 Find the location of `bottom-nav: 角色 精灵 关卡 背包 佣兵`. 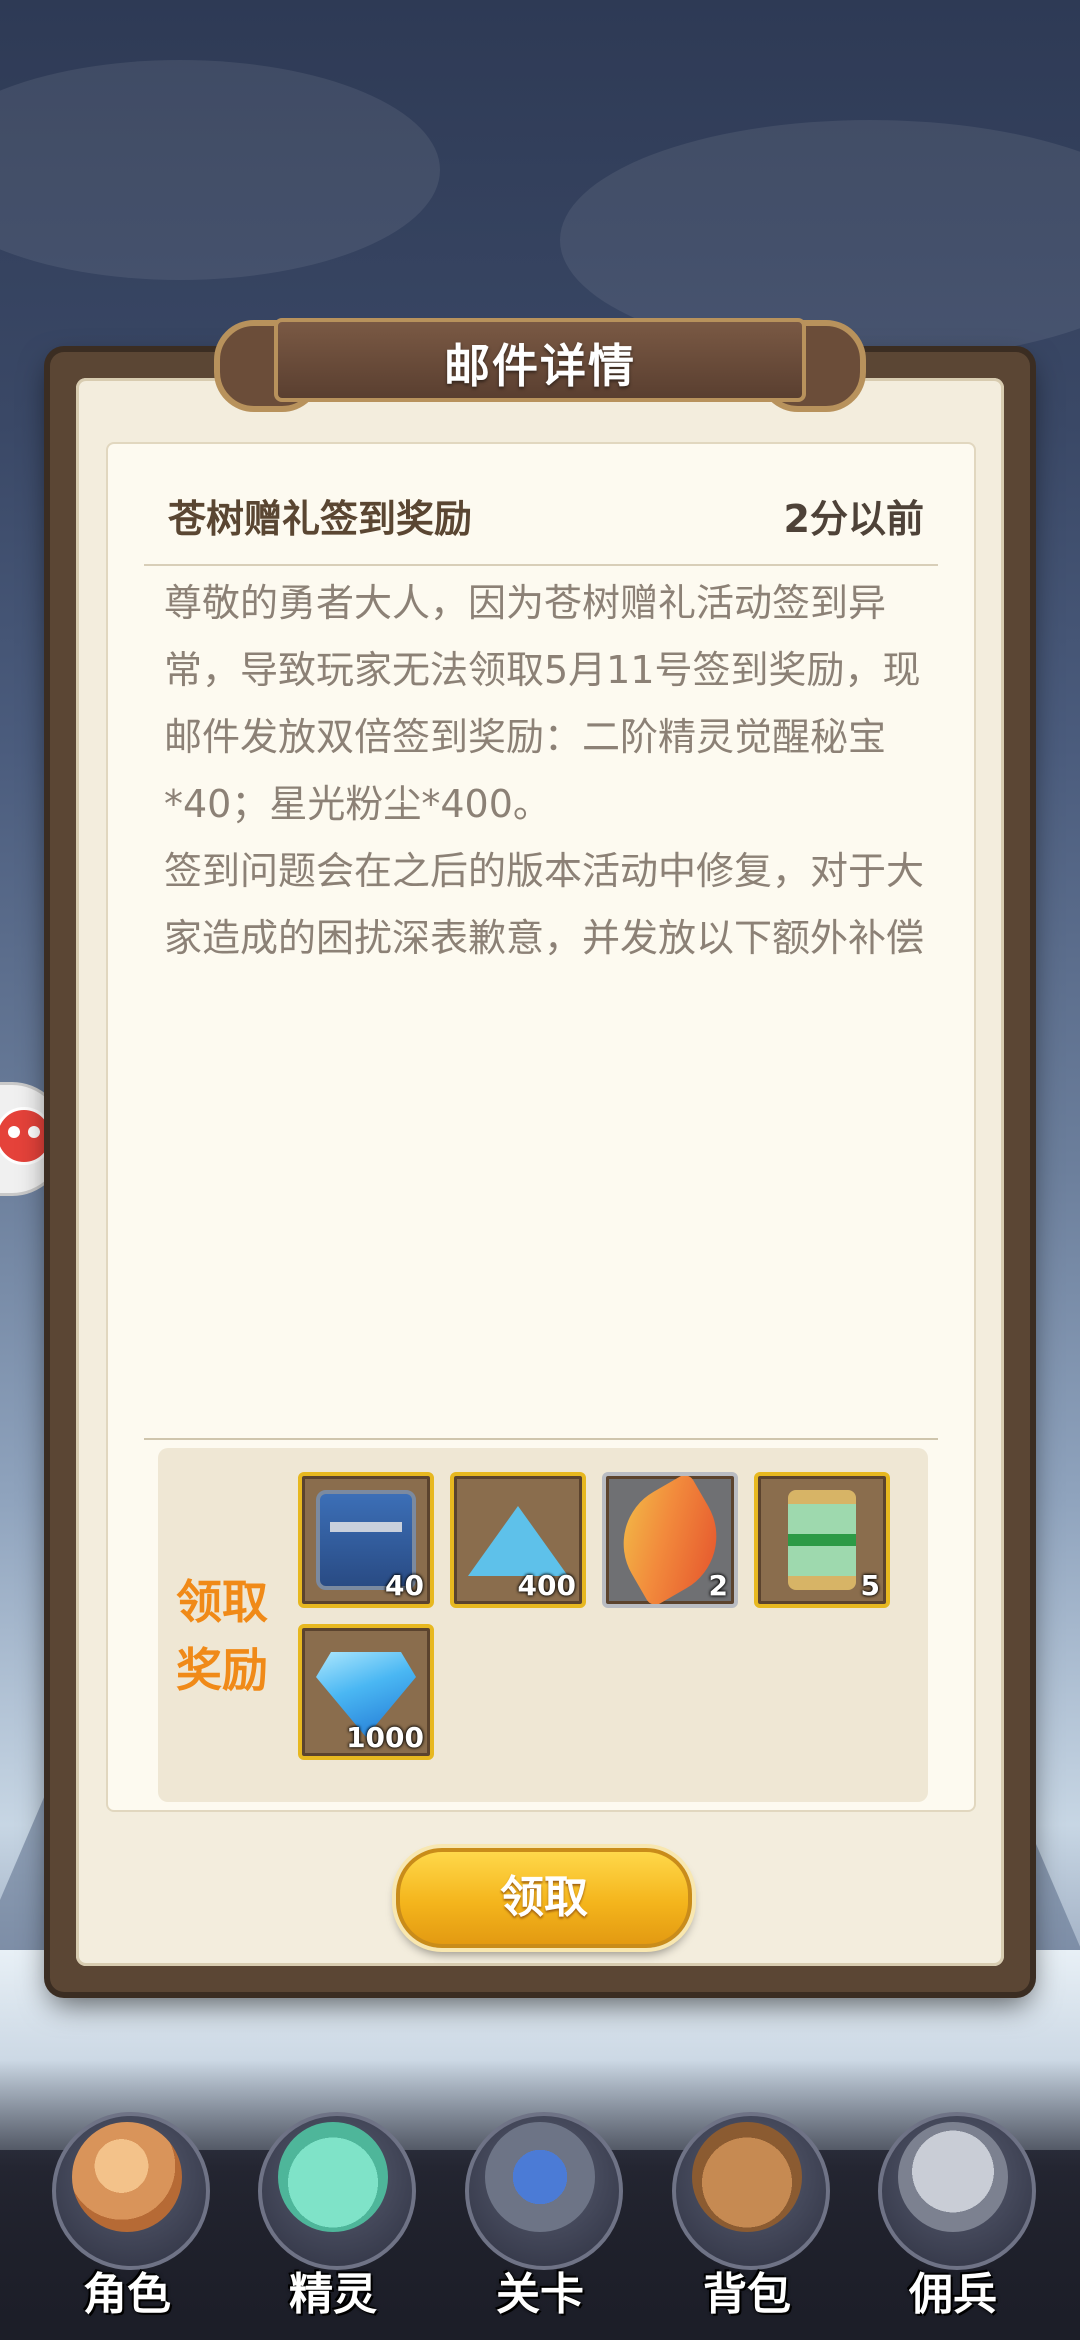

bottom-nav: 角色 精灵 关卡 背包 佣兵 is located at coordinates (540, 2200).